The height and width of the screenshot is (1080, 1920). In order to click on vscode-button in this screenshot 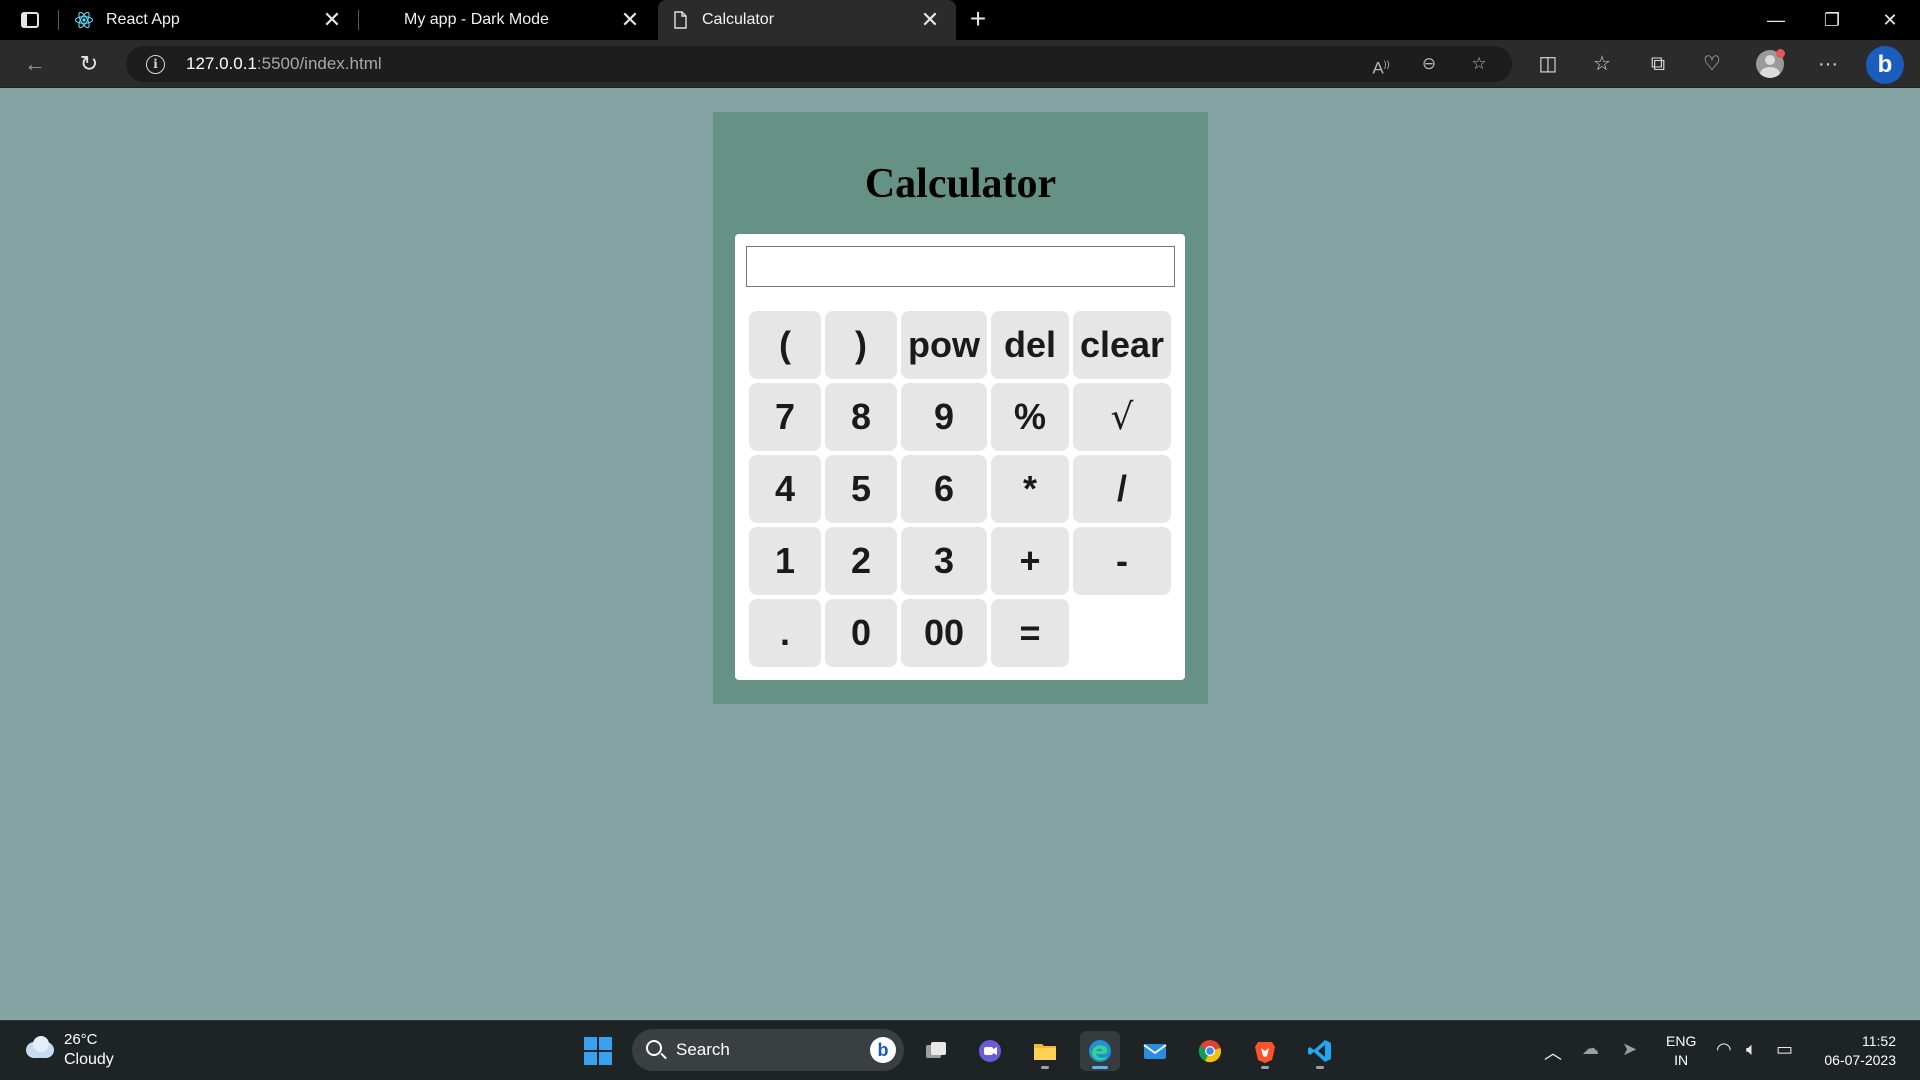, I will do `click(1320, 1051)`.